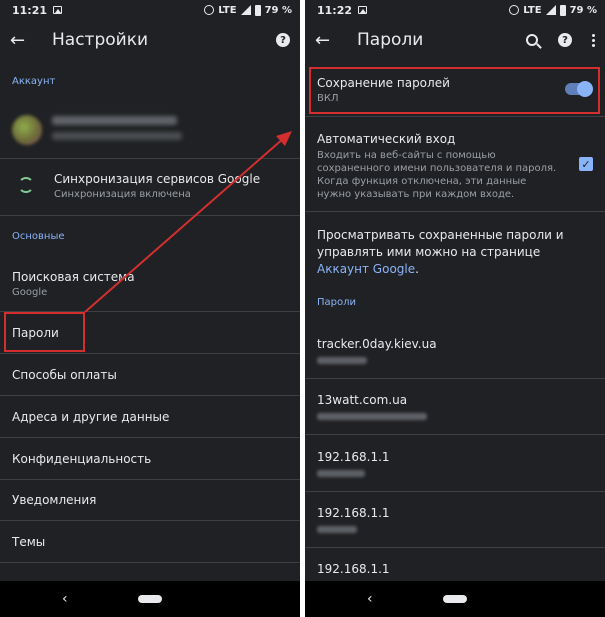 The width and height of the screenshot is (605, 617). I want to click on payment-methods-item: Способы оплаты, so click(150, 375).